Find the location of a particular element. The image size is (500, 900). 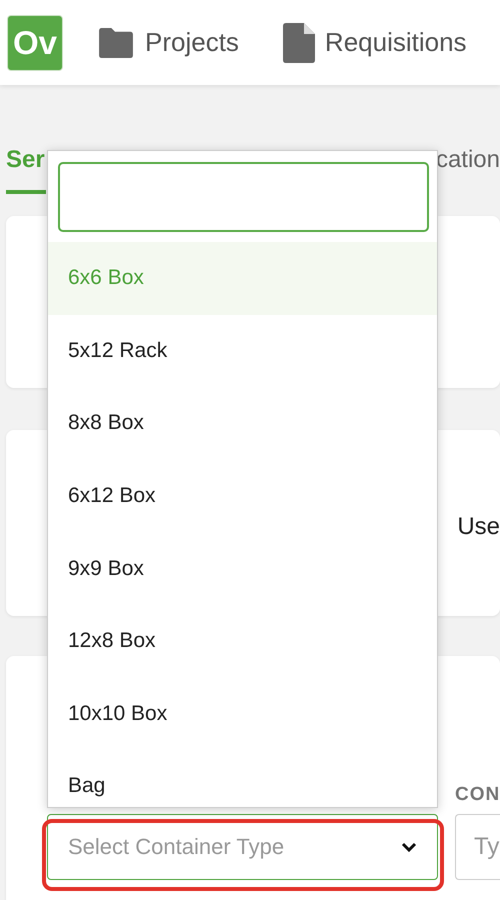

dropdown-option: 10x10 Box is located at coordinates (242, 714).